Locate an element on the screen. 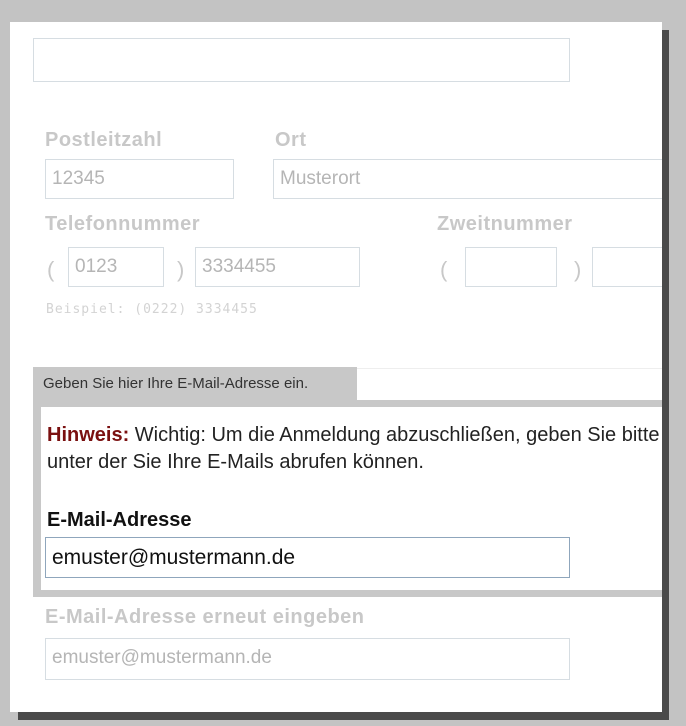  city-label: Ort is located at coordinates (291, 140).